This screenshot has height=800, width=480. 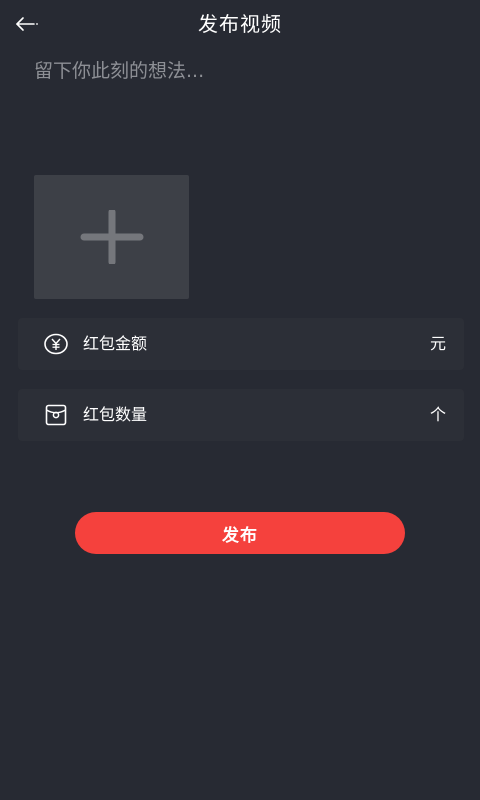 I want to click on page-title: 发布视频, so click(x=240, y=24).